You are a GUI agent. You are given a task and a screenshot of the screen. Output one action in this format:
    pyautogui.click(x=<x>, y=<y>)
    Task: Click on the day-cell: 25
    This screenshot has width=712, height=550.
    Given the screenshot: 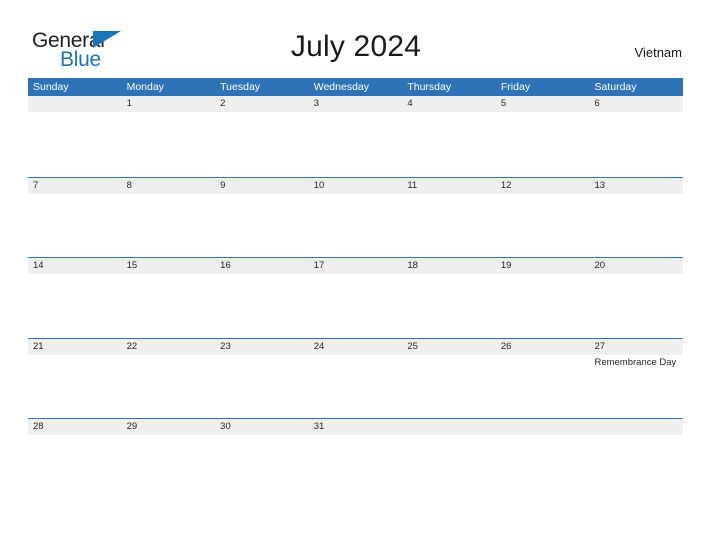 What is the action you would take?
    pyautogui.click(x=449, y=378)
    